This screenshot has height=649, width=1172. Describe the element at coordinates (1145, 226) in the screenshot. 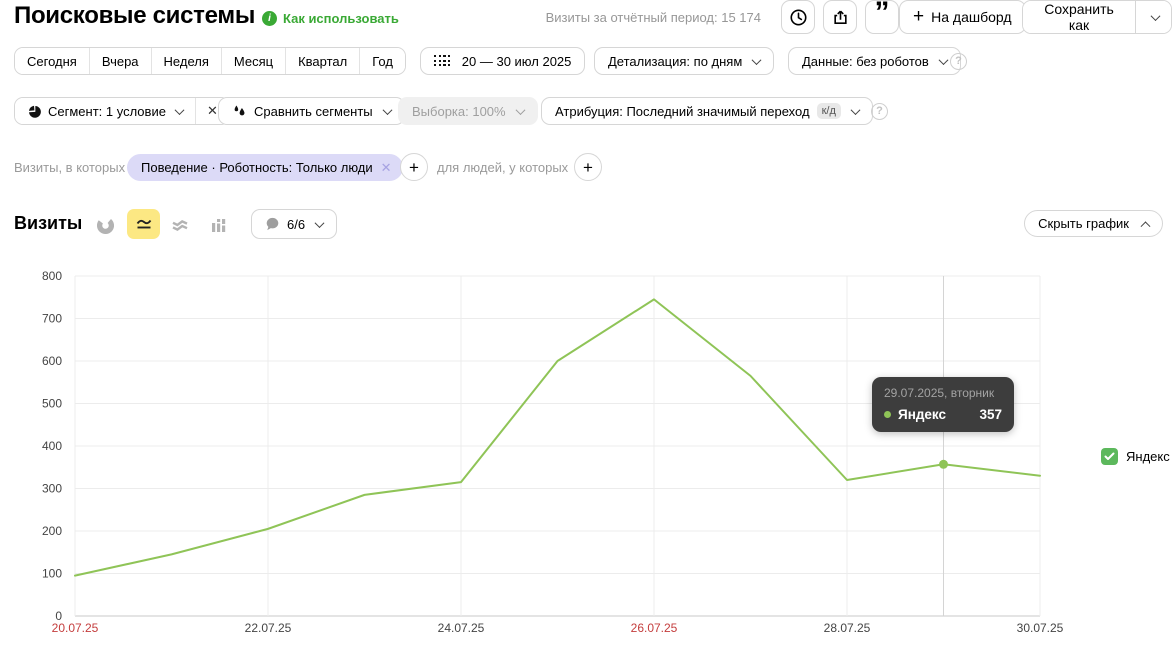

I see `chevron-up-icon` at that location.